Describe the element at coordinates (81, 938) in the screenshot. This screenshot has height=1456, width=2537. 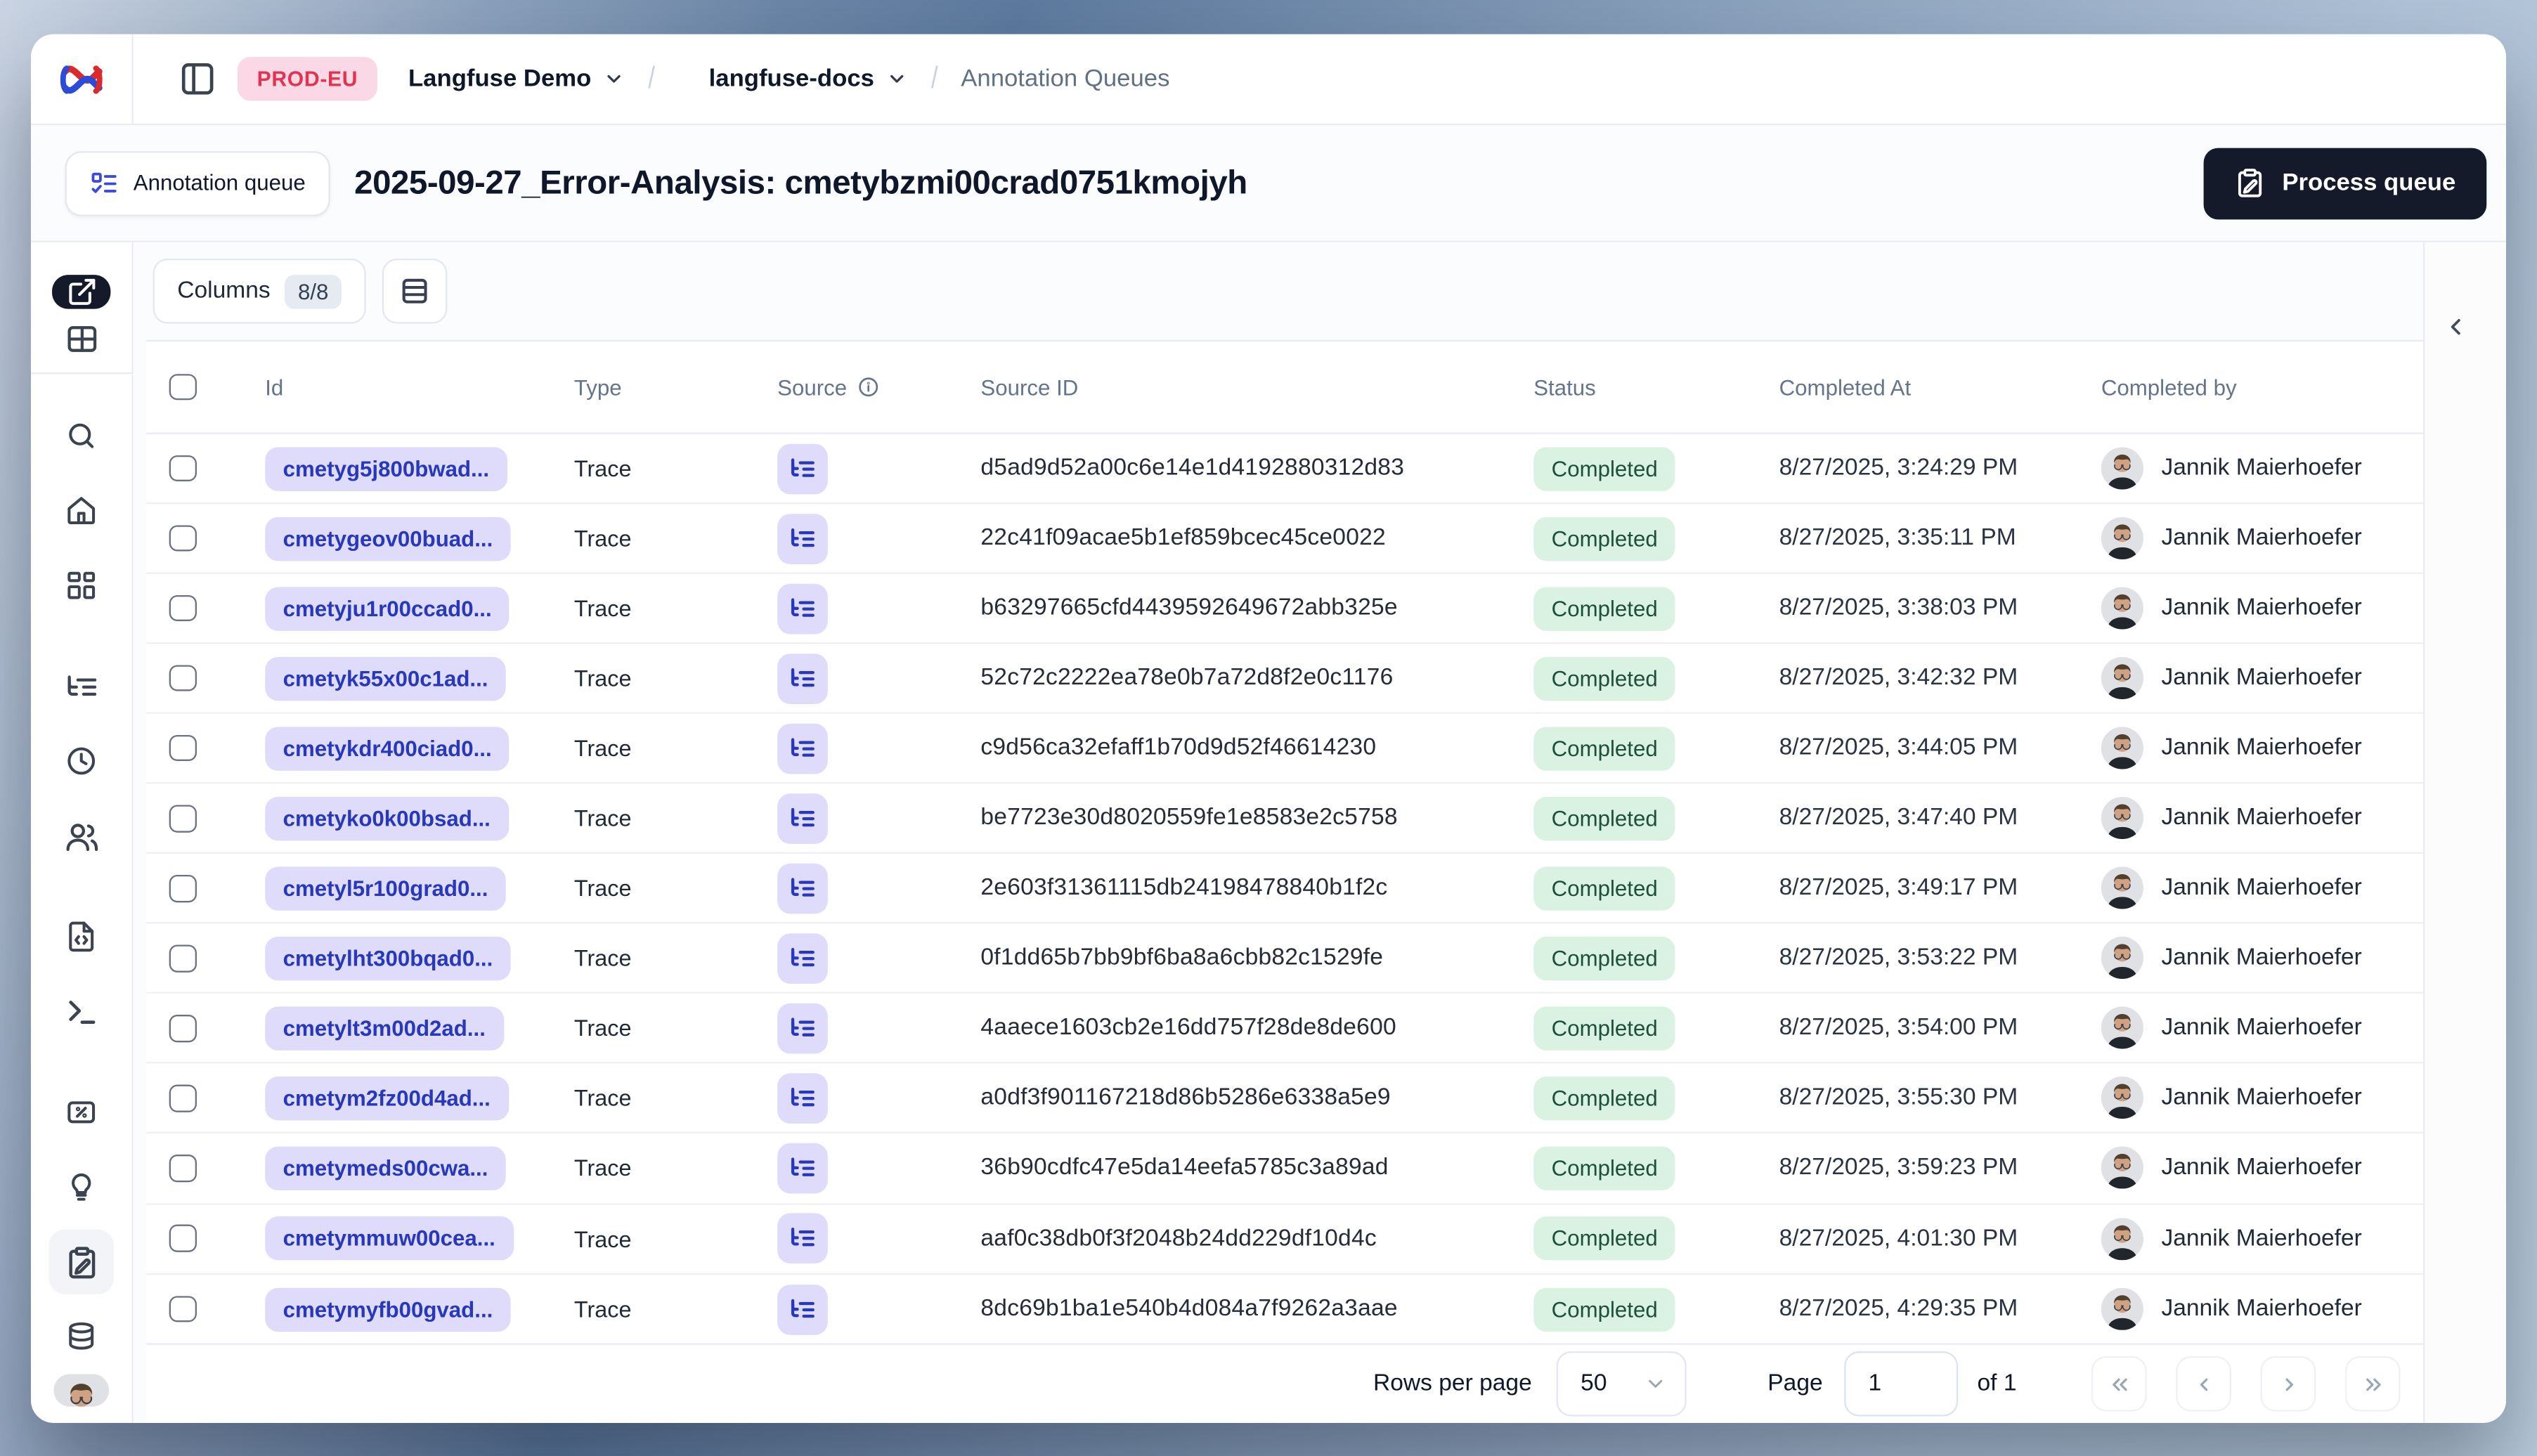
I see `sidebar-item-prompts` at that location.